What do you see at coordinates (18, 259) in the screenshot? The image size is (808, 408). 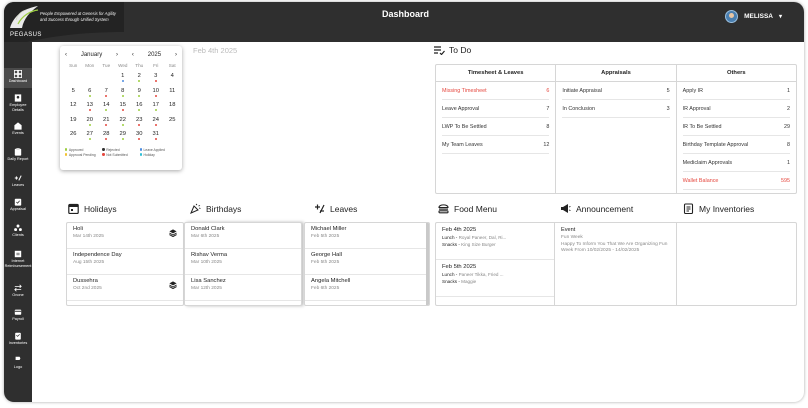 I see `sidebar-item-internet: Internet Reimbursement` at bounding box center [18, 259].